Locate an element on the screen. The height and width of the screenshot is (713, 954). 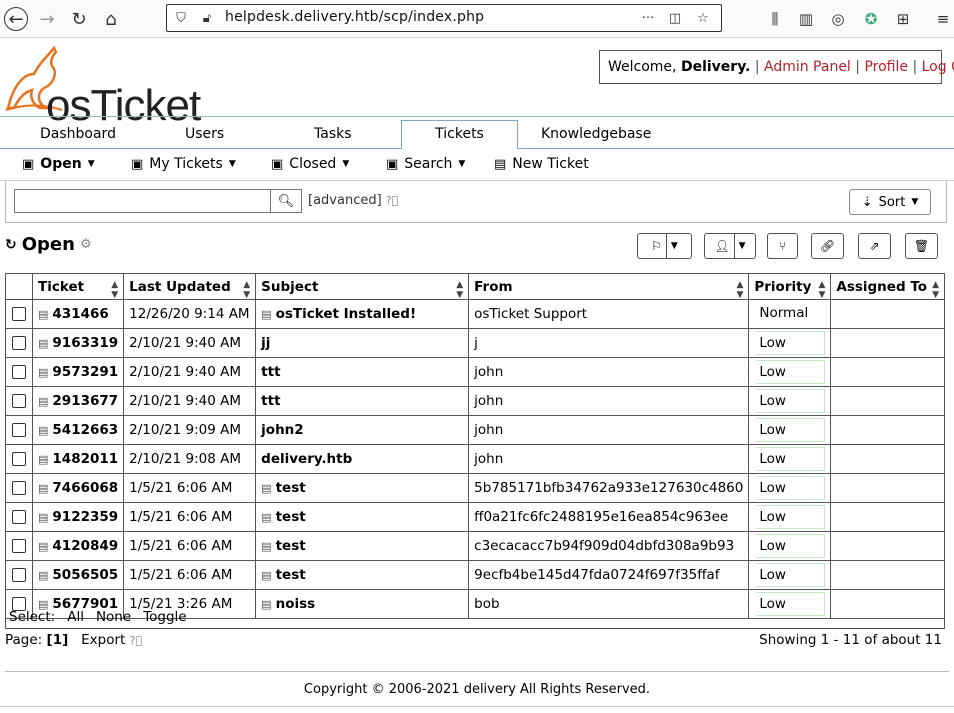
library-icon: ⫼ is located at coordinates (775, 19).